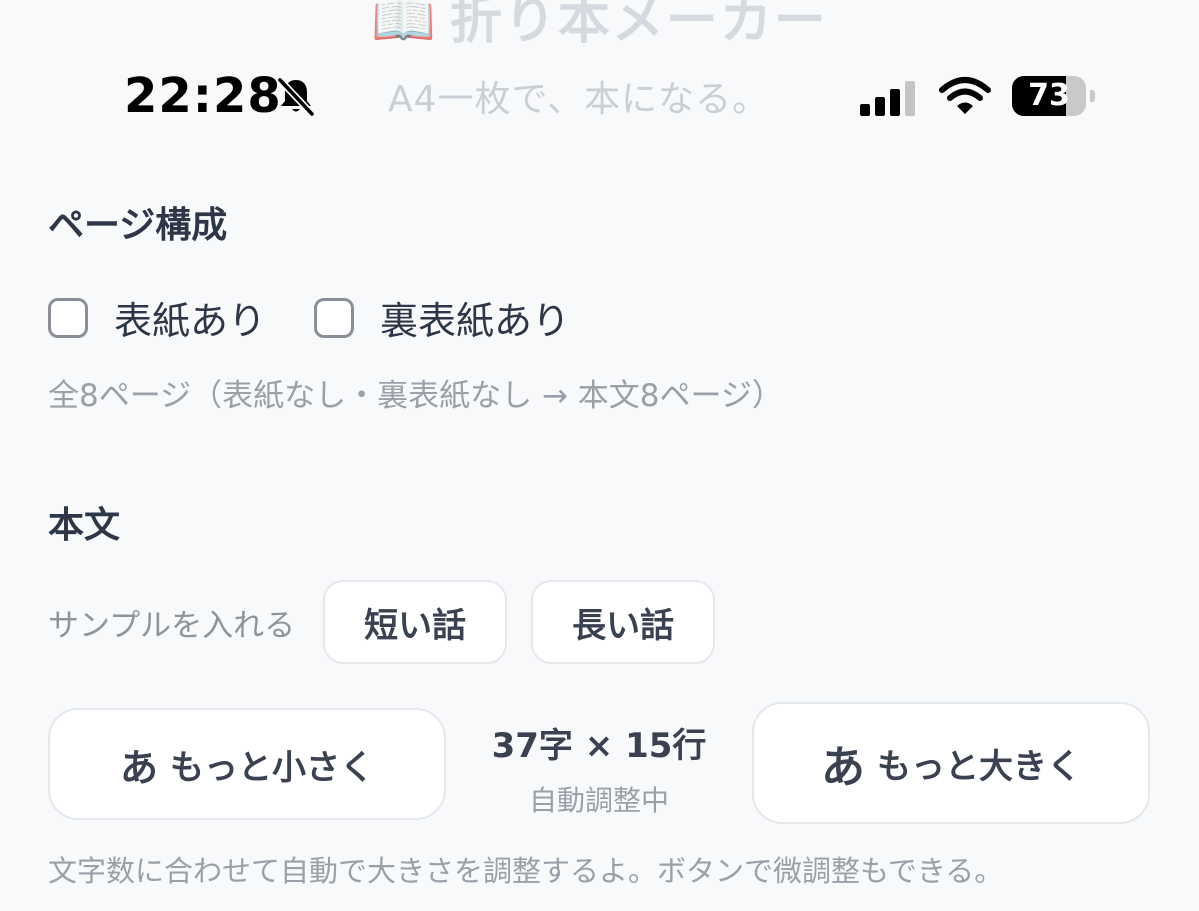 The width and height of the screenshot is (1199, 911). Describe the element at coordinates (979, 766) in the screenshot. I see `larger-text-label: もっと大きく` at that location.